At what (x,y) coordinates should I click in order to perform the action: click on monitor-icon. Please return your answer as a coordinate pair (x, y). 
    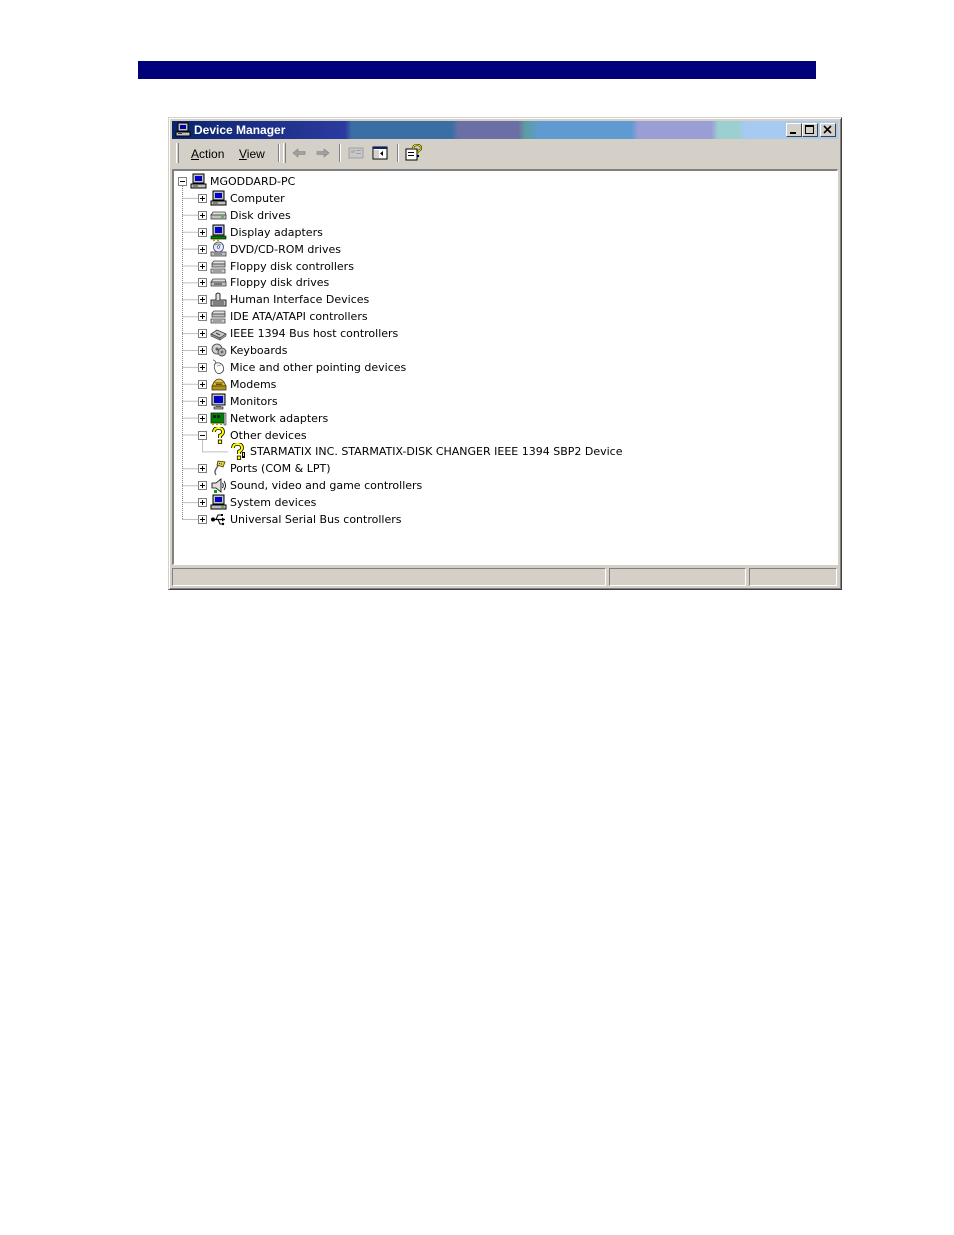
    Looking at the image, I should click on (218, 401).